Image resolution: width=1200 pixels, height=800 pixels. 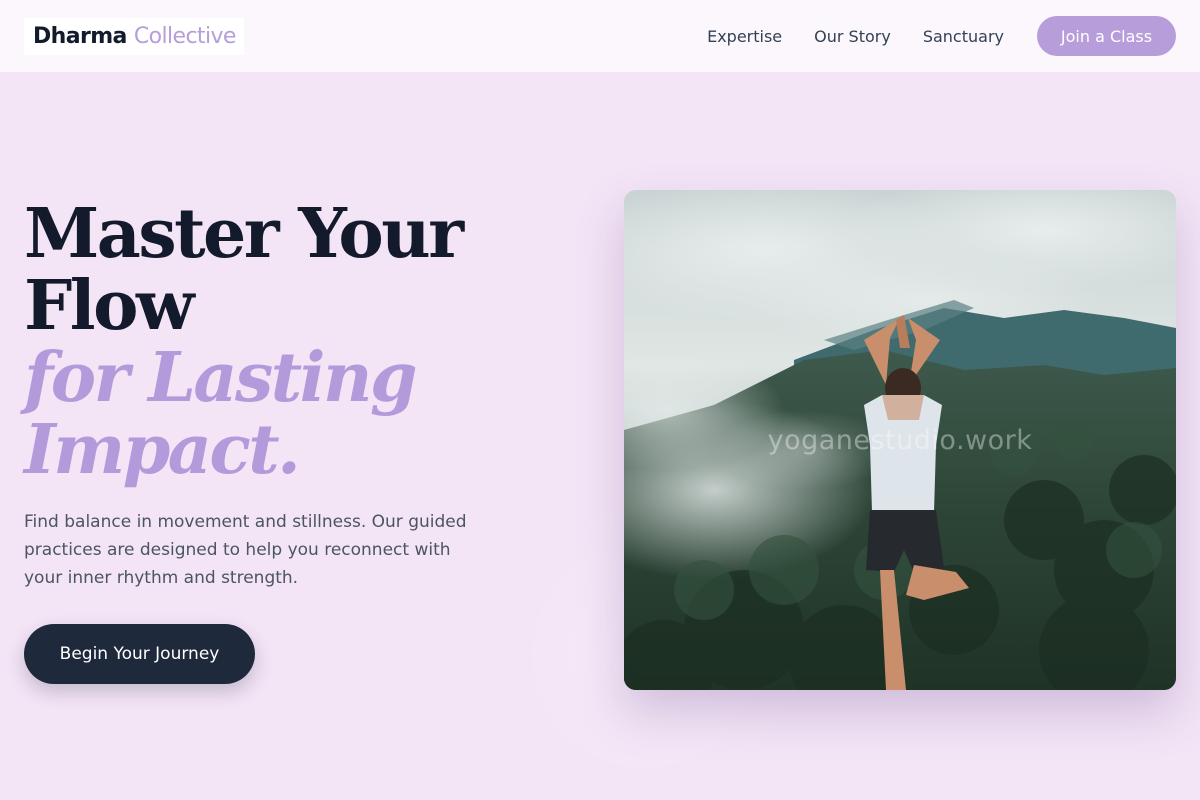 I want to click on headline-line-1: Master Your, so click(x=244, y=234).